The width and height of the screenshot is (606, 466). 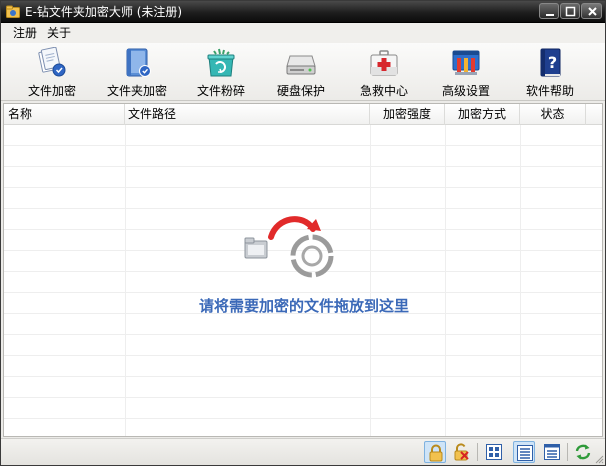 What do you see at coordinates (549, 11) in the screenshot?
I see `minimize-button` at bounding box center [549, 11].